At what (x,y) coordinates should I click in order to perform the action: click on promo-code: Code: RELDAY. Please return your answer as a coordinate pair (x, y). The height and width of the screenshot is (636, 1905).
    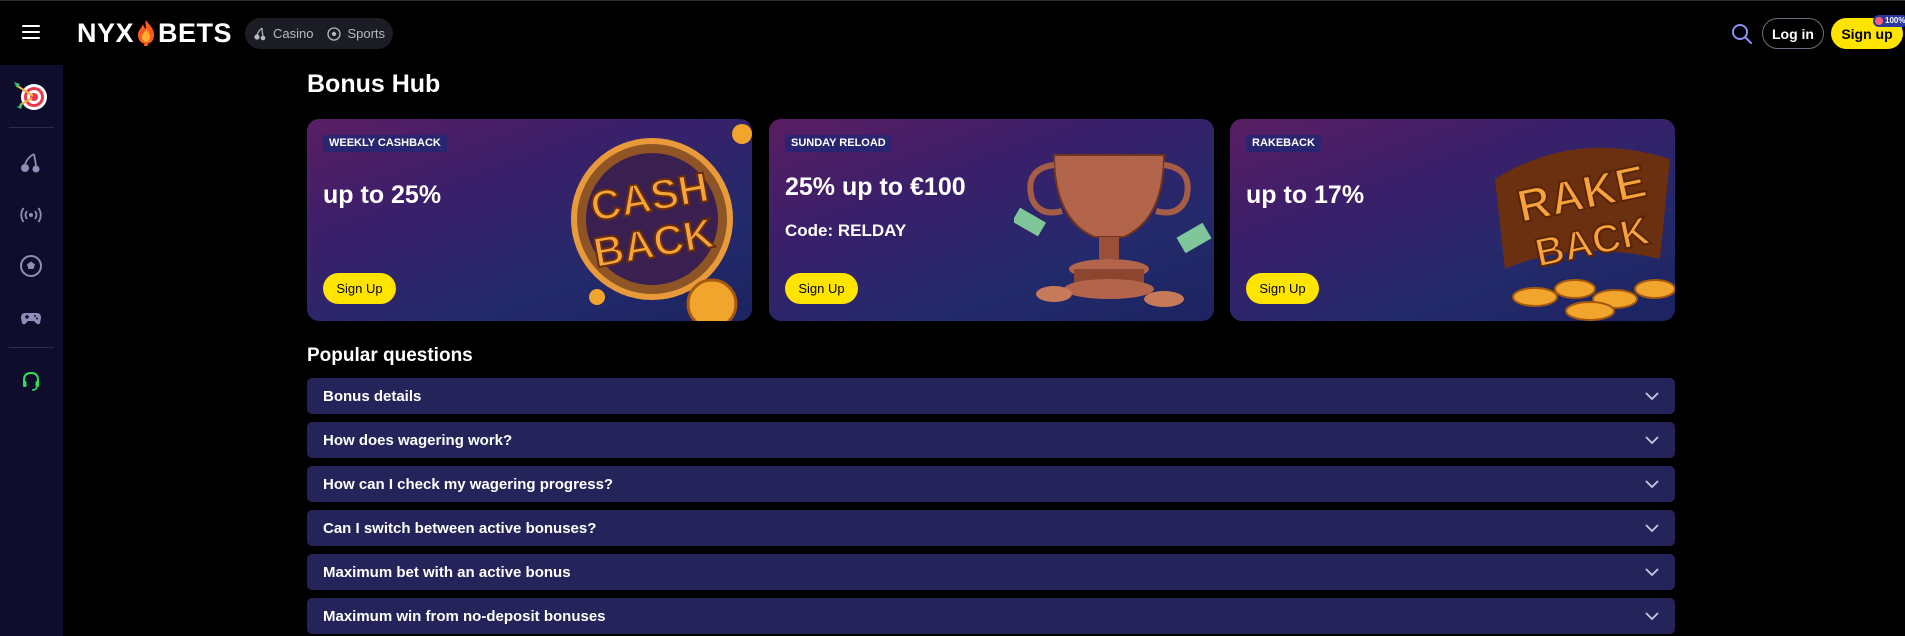
    Looking at the image, I should click on (846, 230).